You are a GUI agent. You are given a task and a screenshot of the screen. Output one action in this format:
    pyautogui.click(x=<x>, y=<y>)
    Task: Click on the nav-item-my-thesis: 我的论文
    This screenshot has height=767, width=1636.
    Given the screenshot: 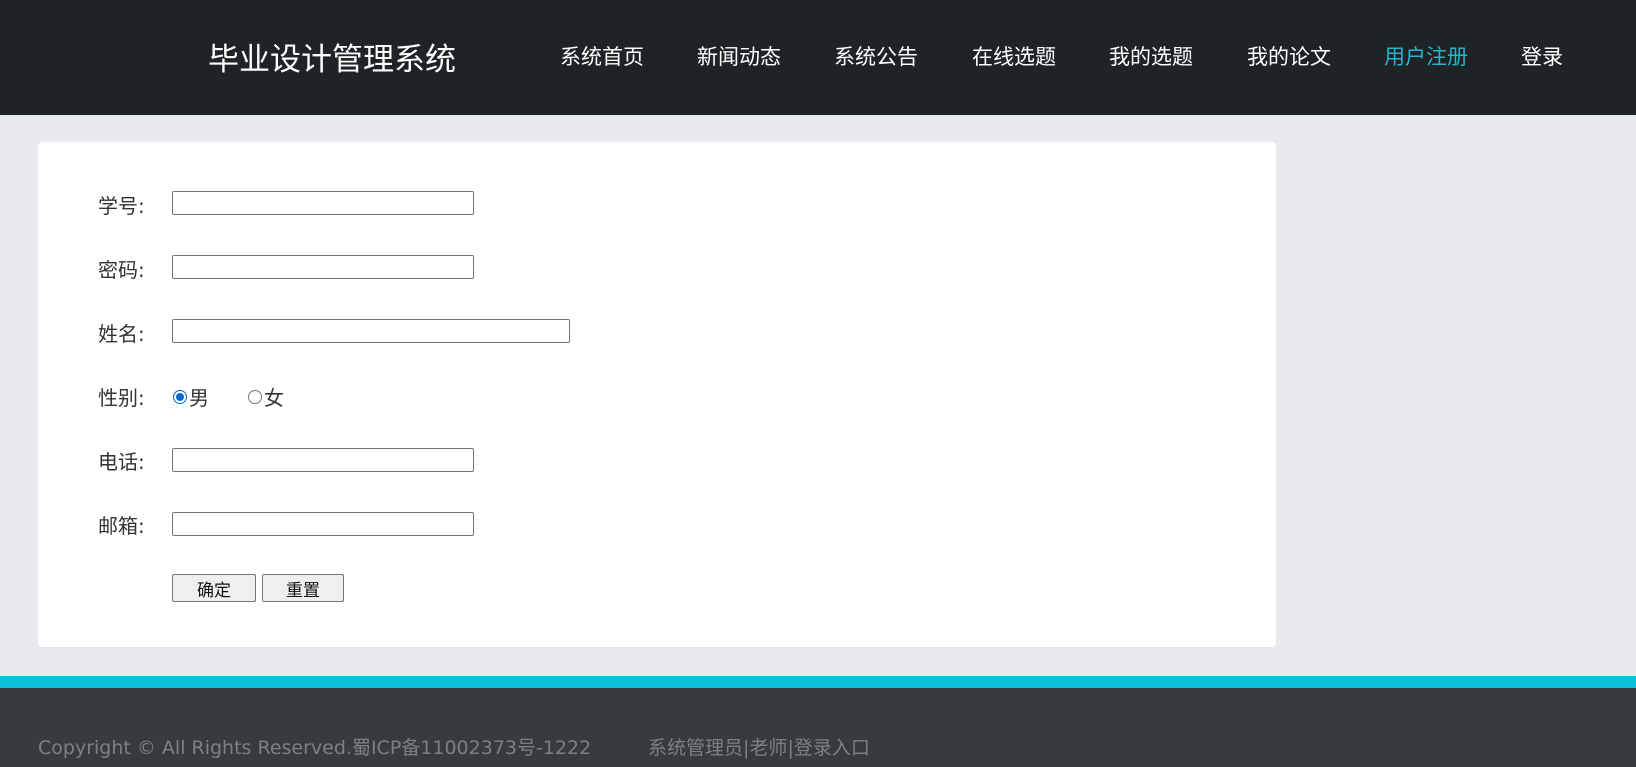 What is the action you would take?
    pyautogui.click(x=1289, y=56)
    